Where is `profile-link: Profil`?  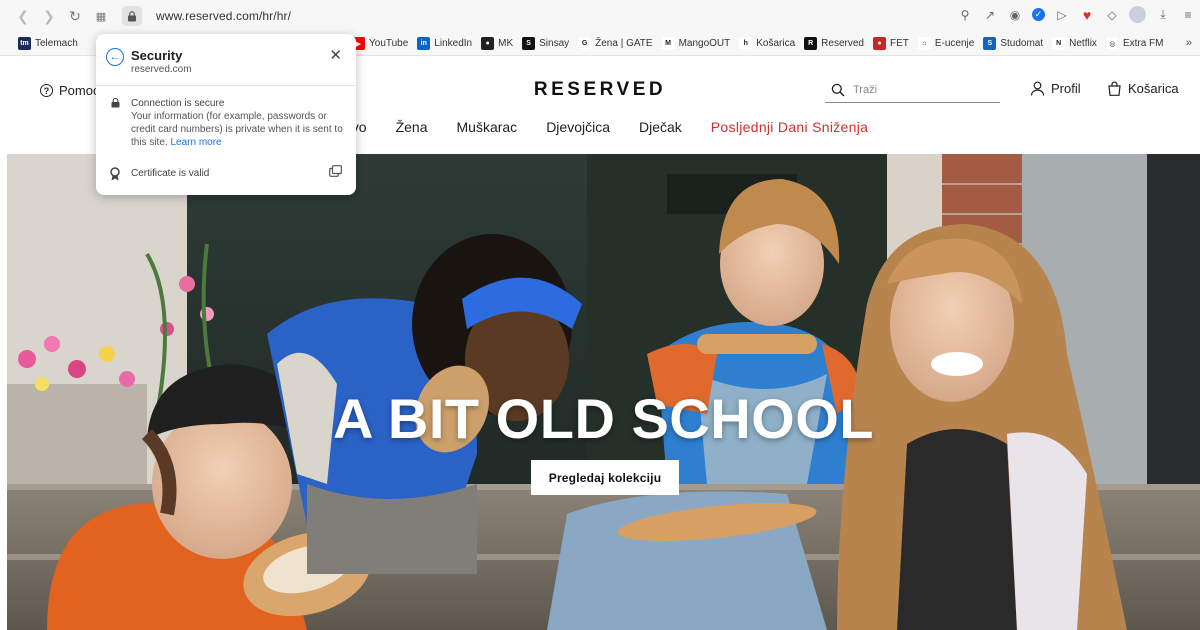
profile-link: Profil is located at coordinates (1055, 88).